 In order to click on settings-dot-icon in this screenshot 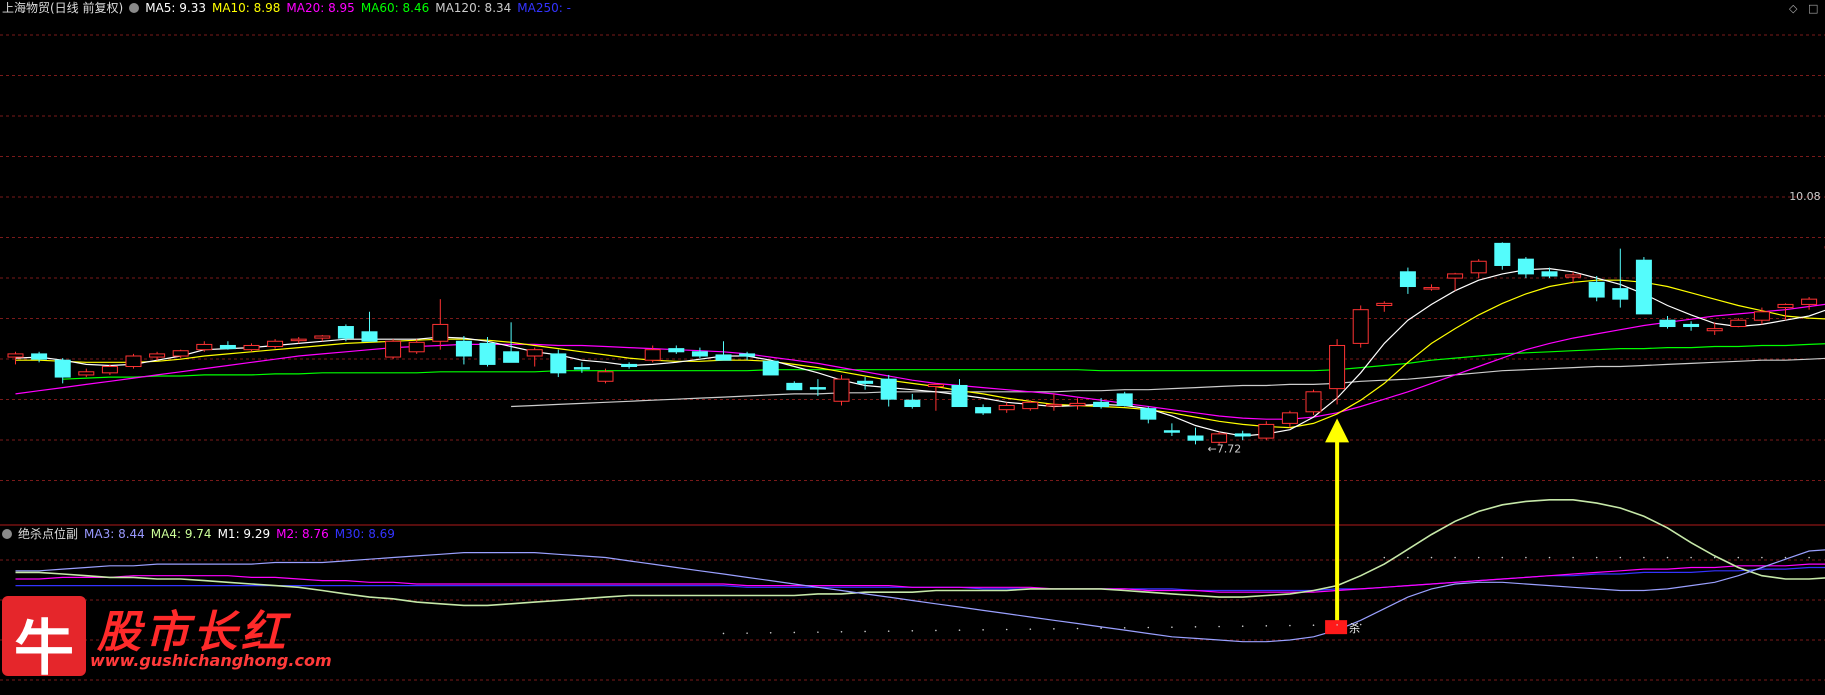, I will do `click(134, 8)`.